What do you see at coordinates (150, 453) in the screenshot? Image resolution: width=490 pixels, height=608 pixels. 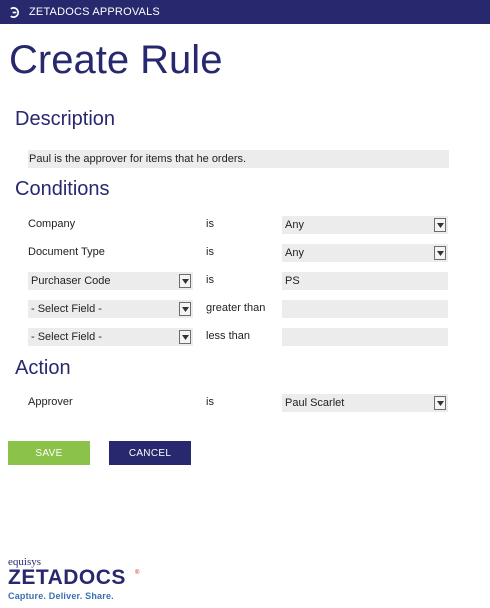 I see `cancel-button: CANCEL` at bounding box center [150, 453].